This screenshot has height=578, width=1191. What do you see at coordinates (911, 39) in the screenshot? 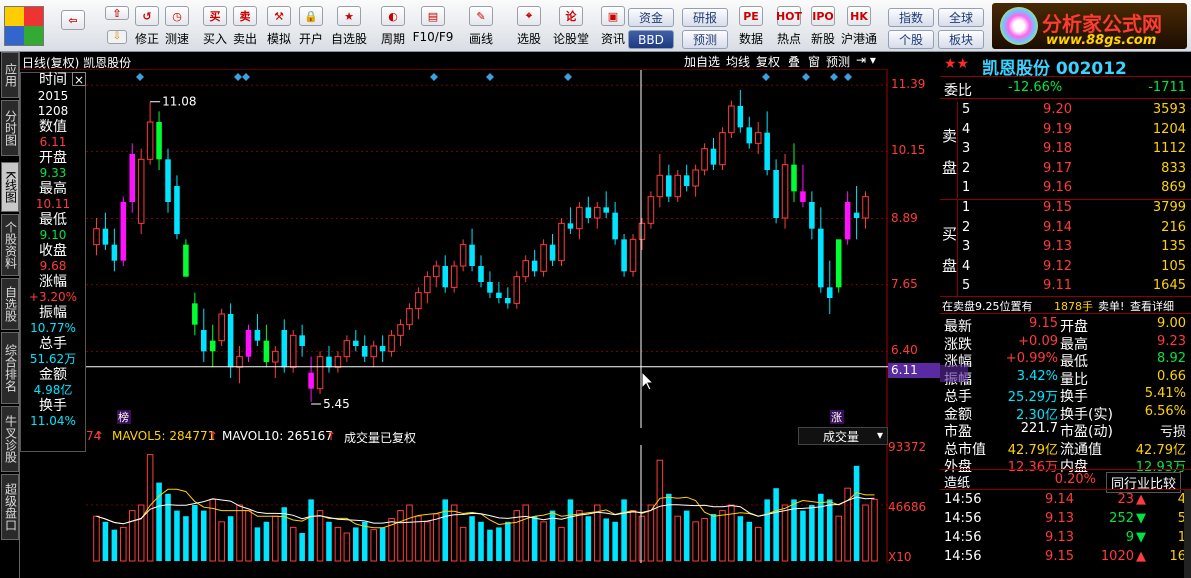
I see `pill-button-6: 个股` at bounding box center [911, 39].